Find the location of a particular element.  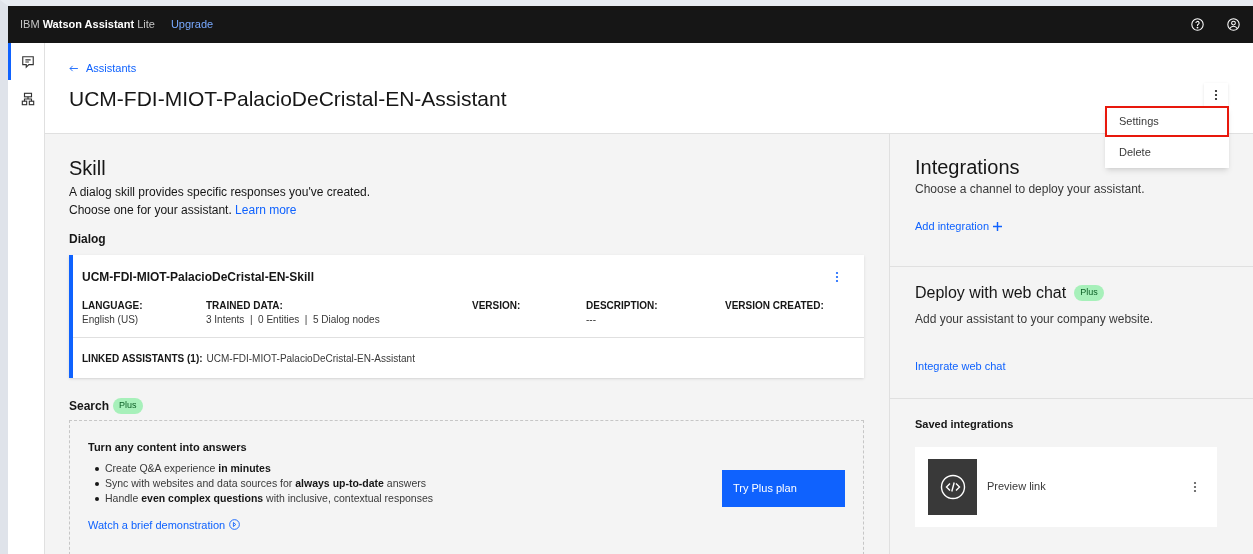

promo-bullet: Sync with websites and data sources for always up-to-date answers is located at coordinates (265, 484).